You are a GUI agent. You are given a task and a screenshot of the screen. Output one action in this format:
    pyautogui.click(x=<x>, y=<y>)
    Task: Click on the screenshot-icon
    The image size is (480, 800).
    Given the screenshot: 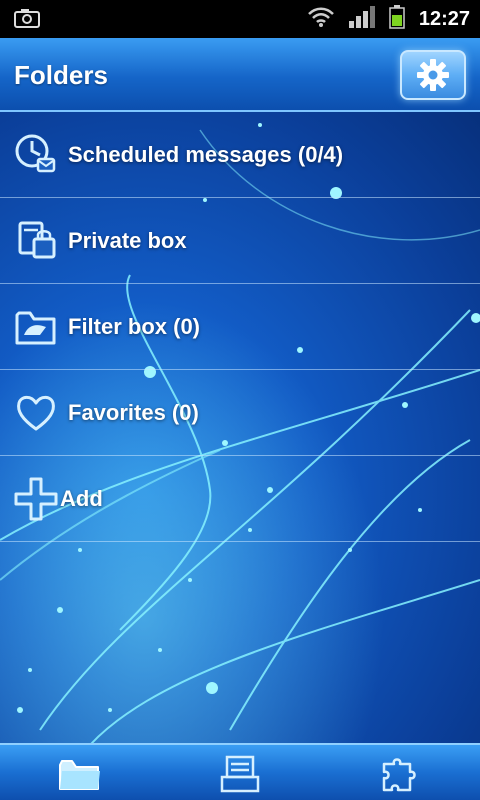 What is the action you would take?
    pyautogui.click(x=27, y=20)
    